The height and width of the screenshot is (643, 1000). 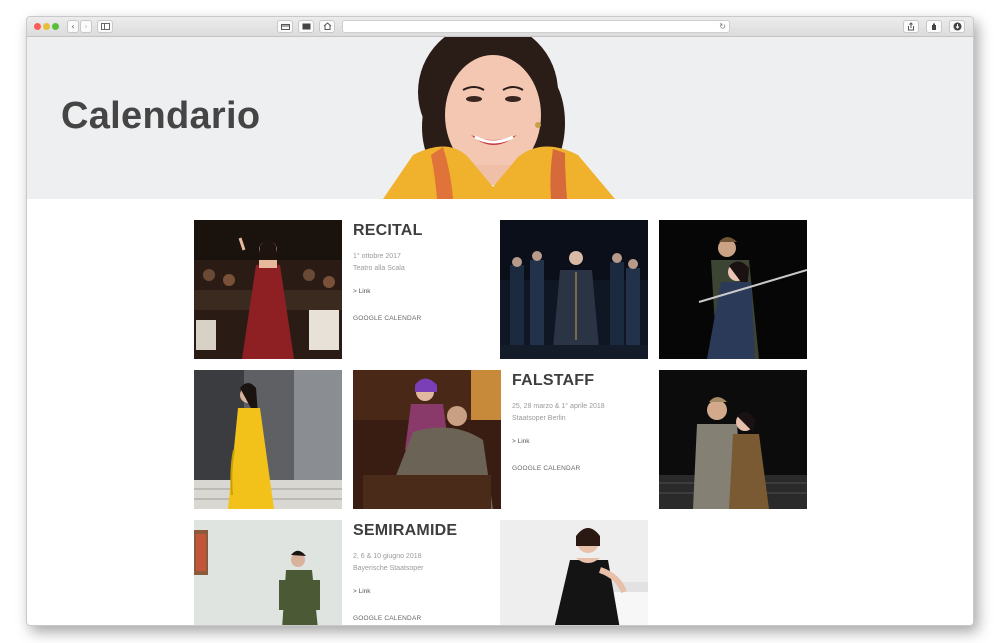 I want to click on back-button: ‹, so click(x=73, y=26).